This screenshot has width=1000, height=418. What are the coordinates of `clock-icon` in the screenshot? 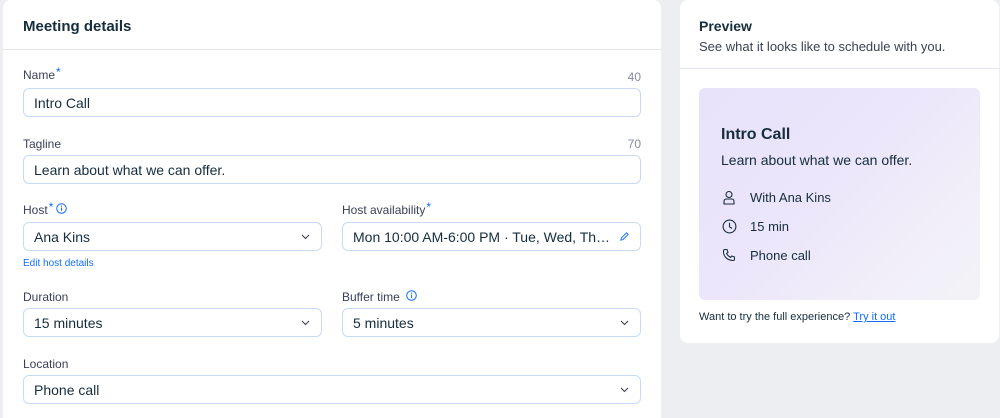 It's located at (729, 226).